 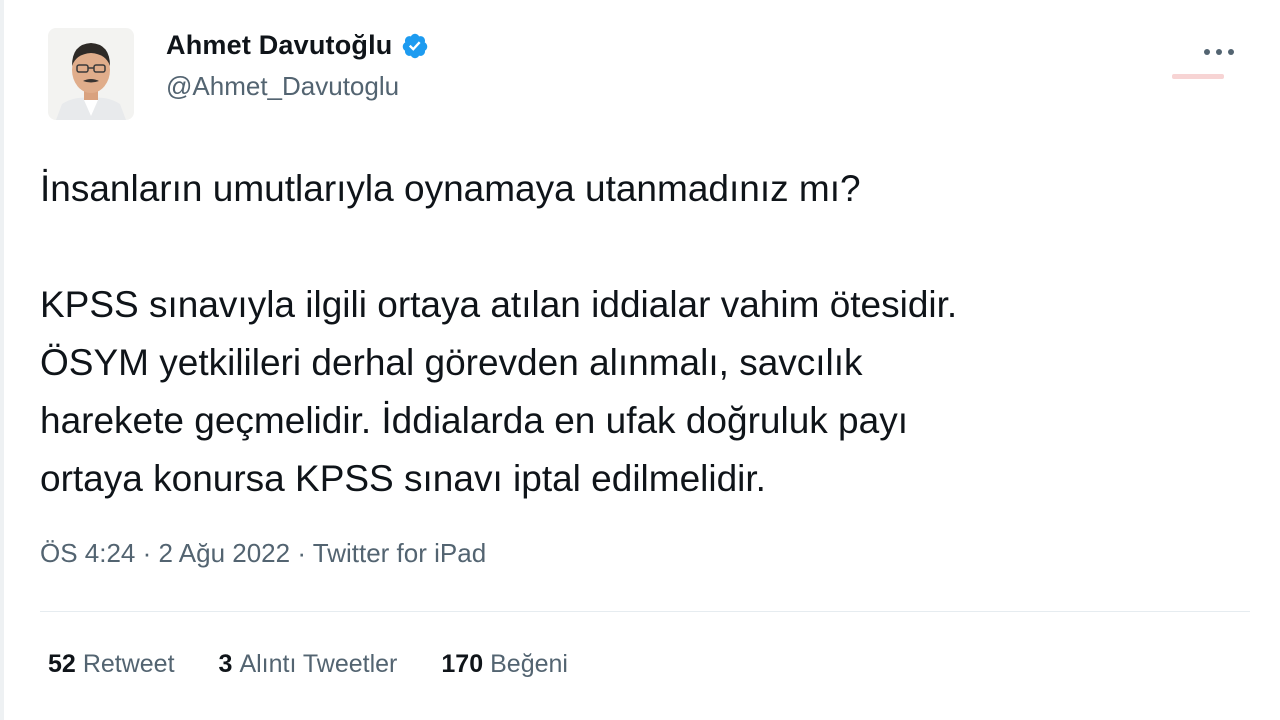 What do you see at coordinates (225, 553) in the screenshot?
I see `tweet-date: 2 Ağu 2022` at bounding box center [225, 553].